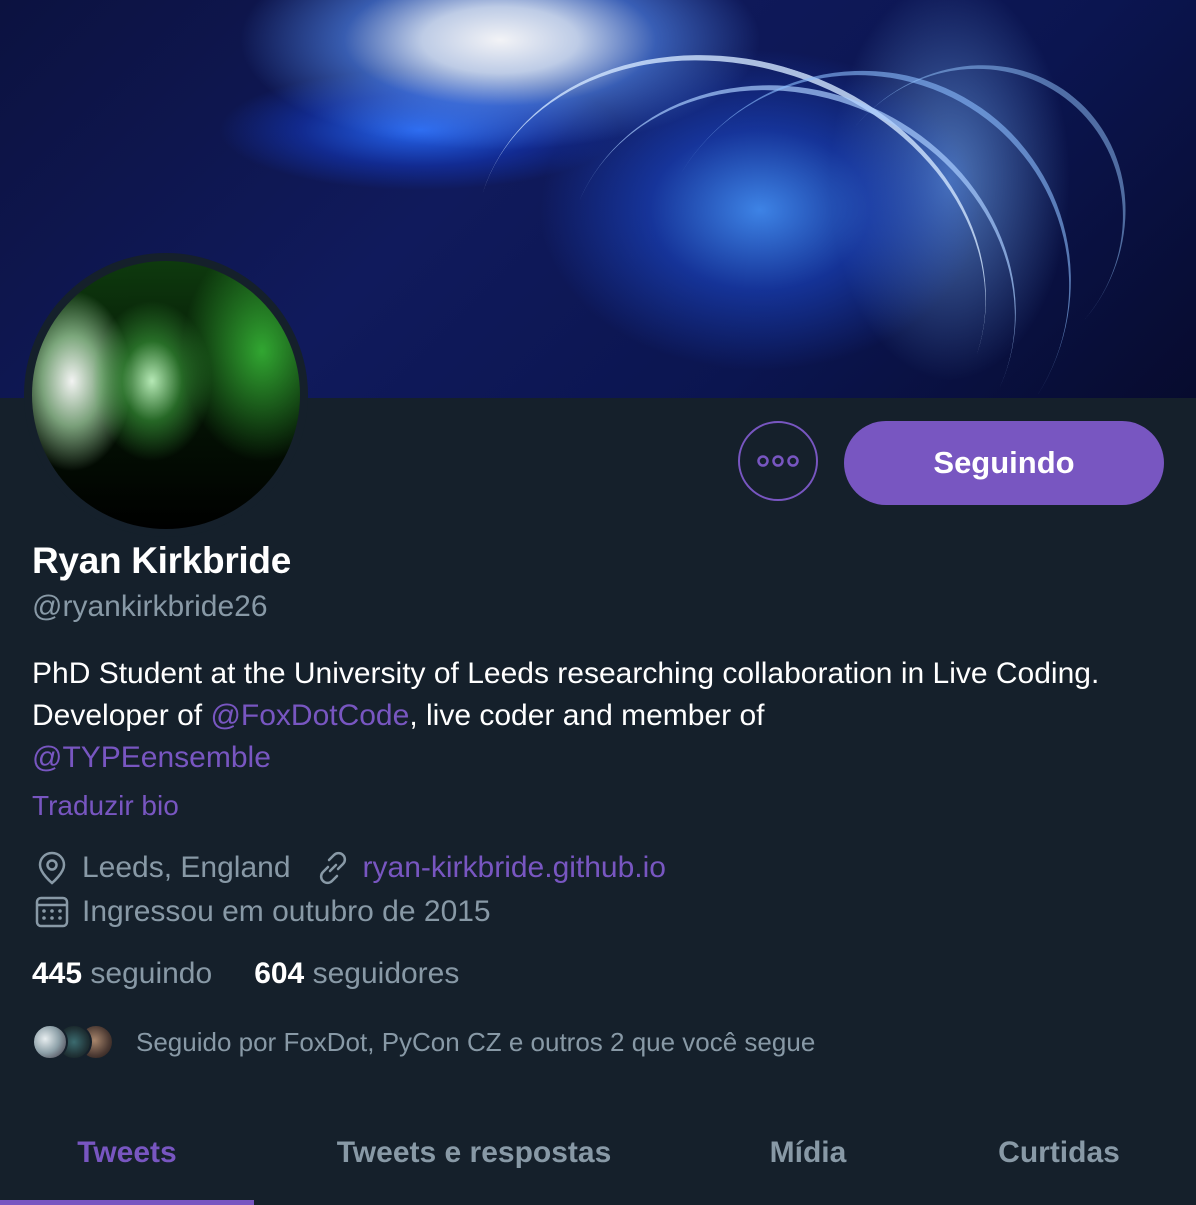 This screenshot has height=1205, width=1196. Describe the element at coordinates (52, 912) in the screenshot. I see `calendar-icon` at that location.